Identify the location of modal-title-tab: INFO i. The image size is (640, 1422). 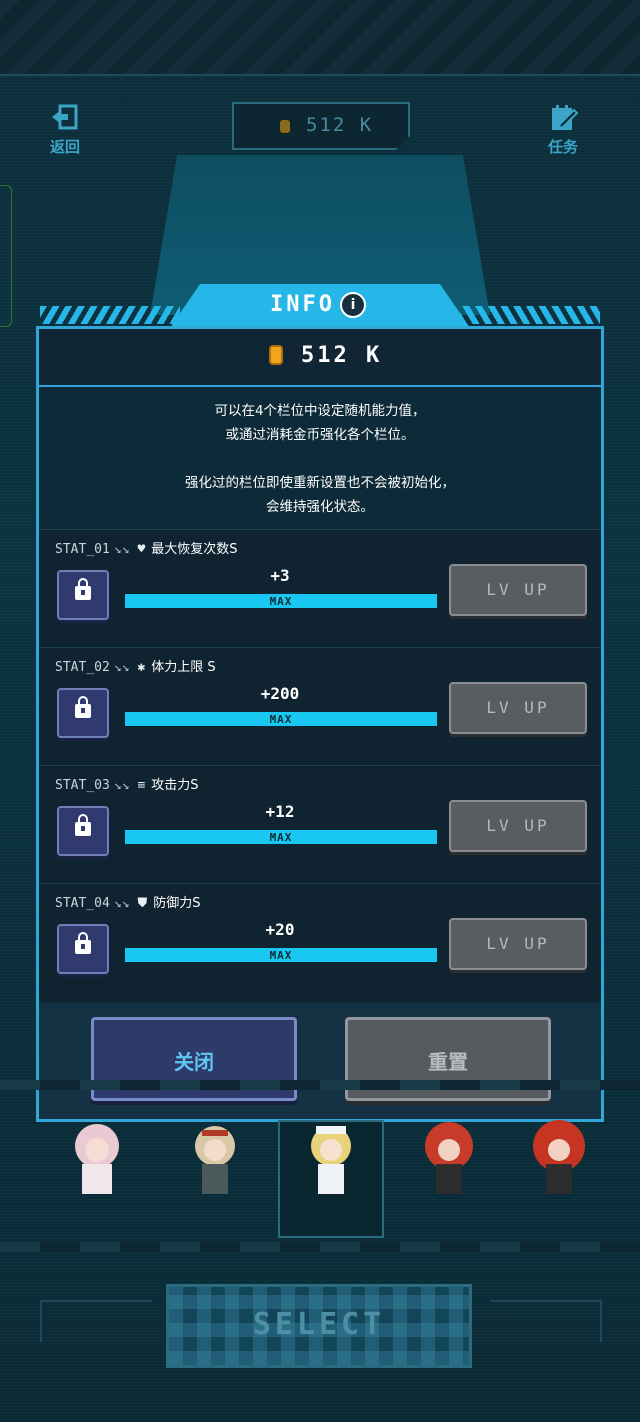
(320, 306).